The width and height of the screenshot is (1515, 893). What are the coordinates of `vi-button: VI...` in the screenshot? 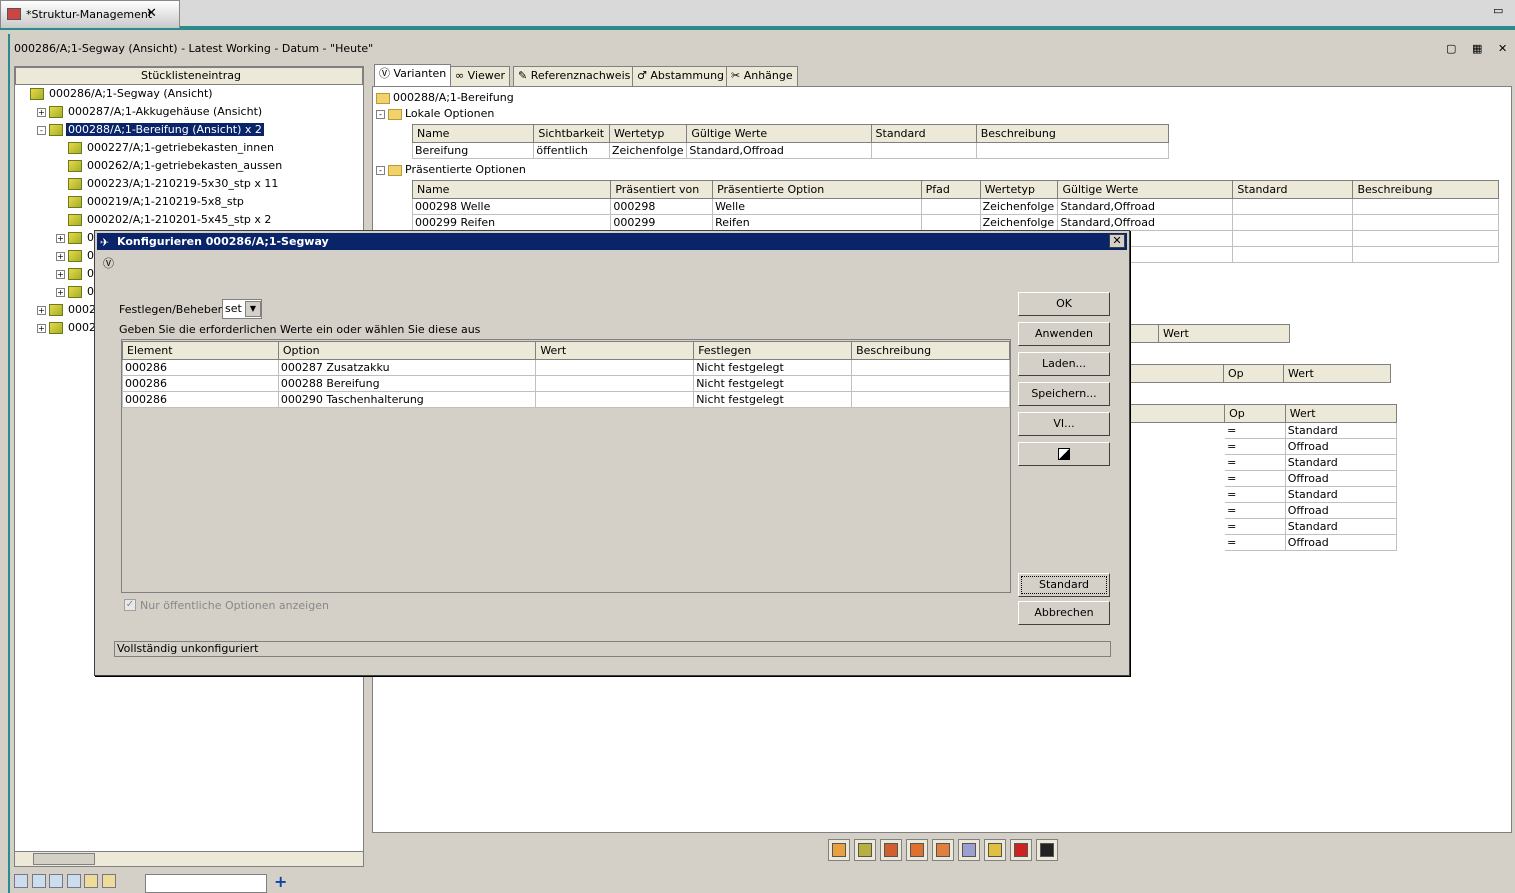 It's located at (1064, 424).